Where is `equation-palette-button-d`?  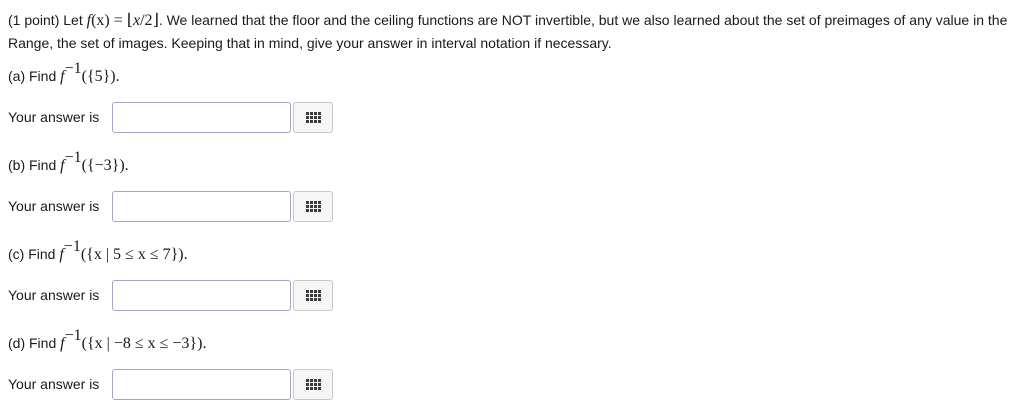
equation-palette-button-d is located at coordinates (313, 384).